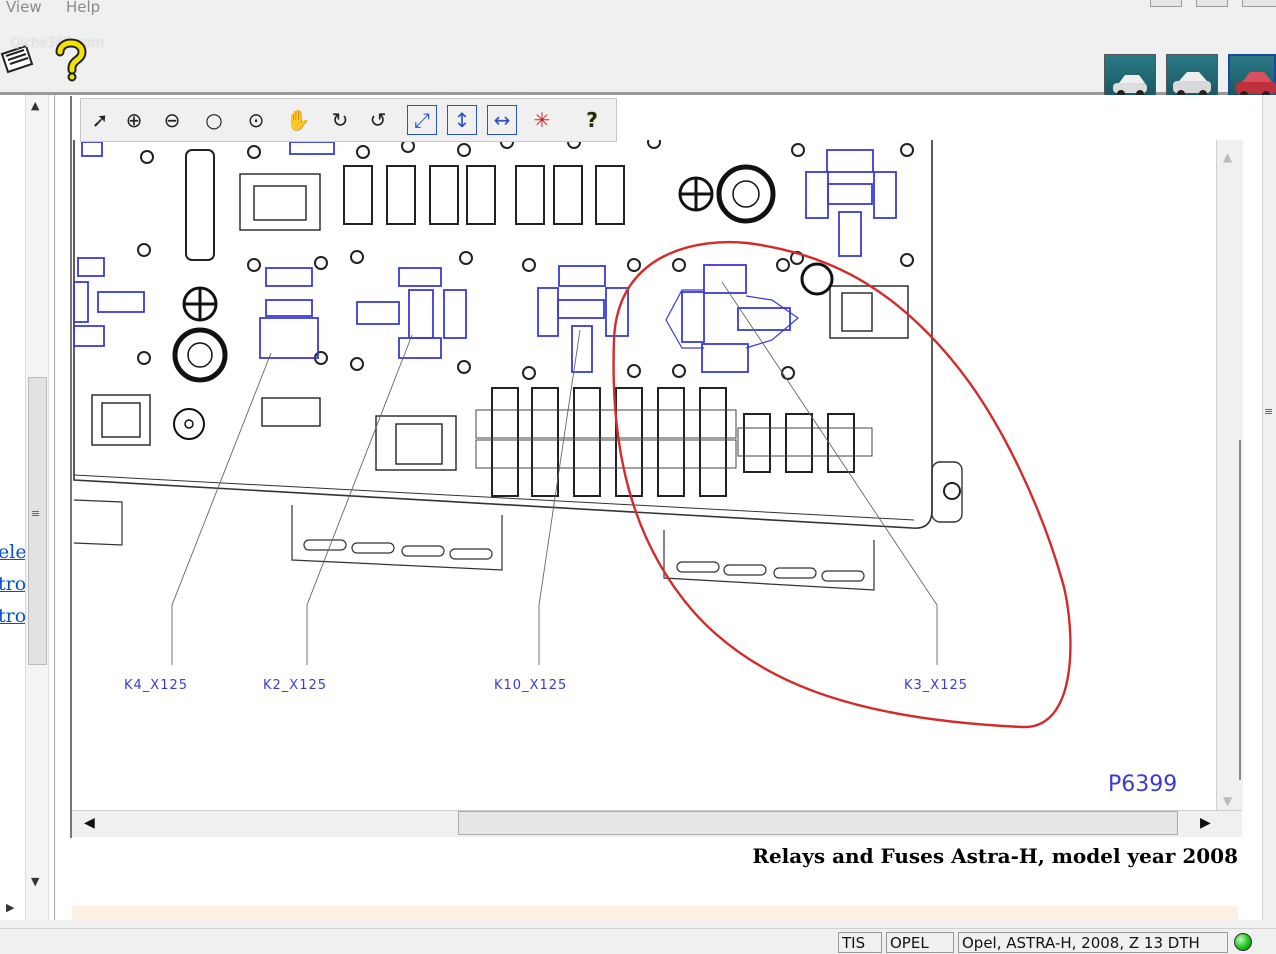 The image size is (1276, 954). What do you see at coordinates (156, 685) in the screenshot?
I see `diagram-label-k4: K4_X125` at bounding box center [156, 685].